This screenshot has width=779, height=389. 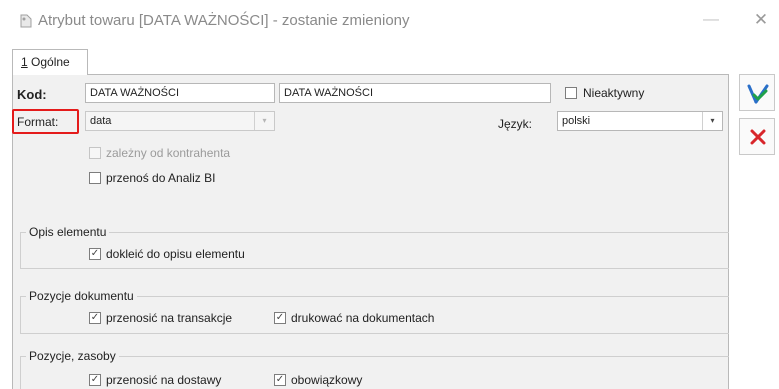 I want to click on pozycje-dokumentu-title: Pozycje dokumentu, so click(x=81, y=296).